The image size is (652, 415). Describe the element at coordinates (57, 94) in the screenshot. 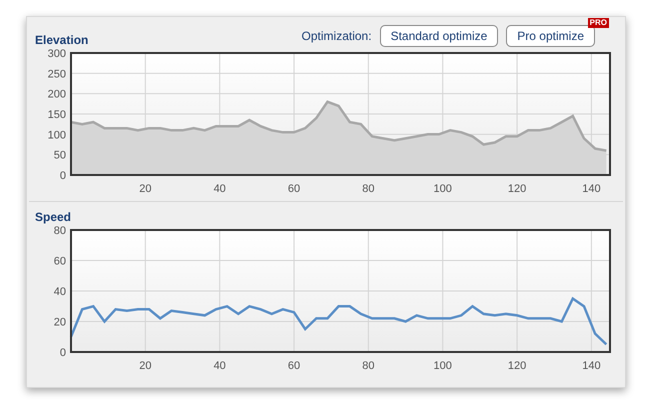

I see `y-tick-label: 200` at that location.